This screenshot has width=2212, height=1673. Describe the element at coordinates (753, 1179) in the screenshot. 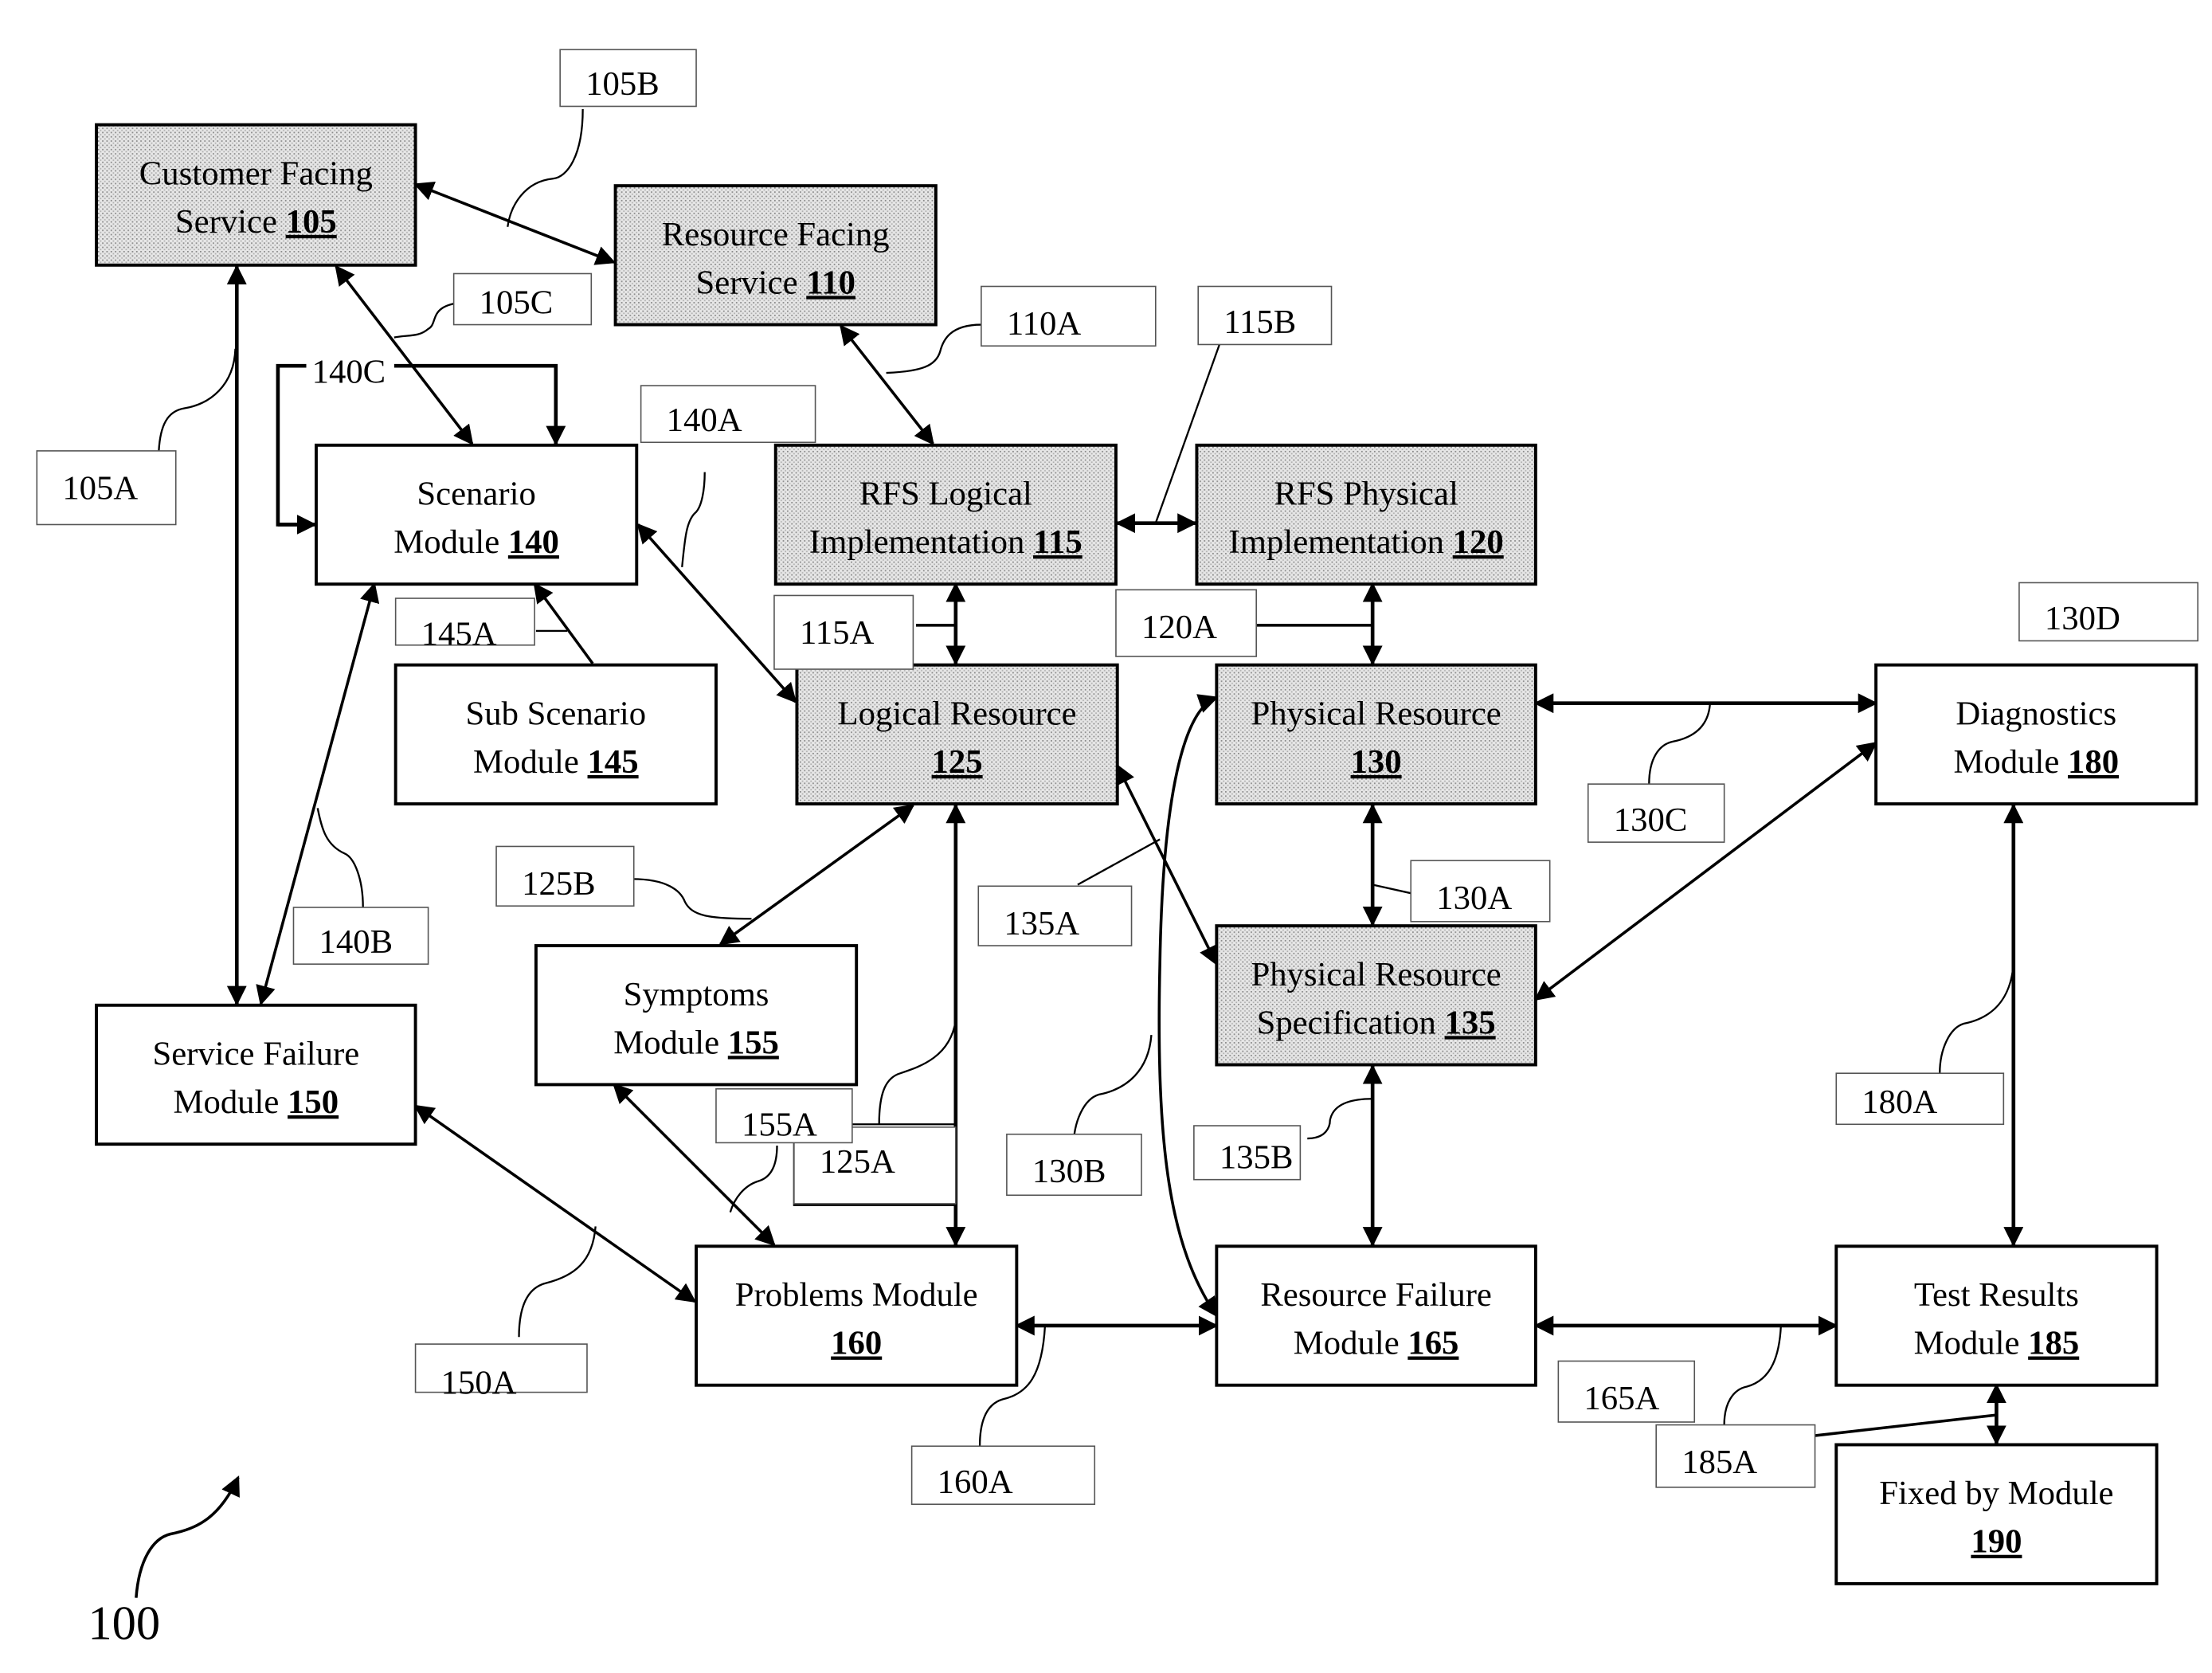

I see `leader-155A` at that location.